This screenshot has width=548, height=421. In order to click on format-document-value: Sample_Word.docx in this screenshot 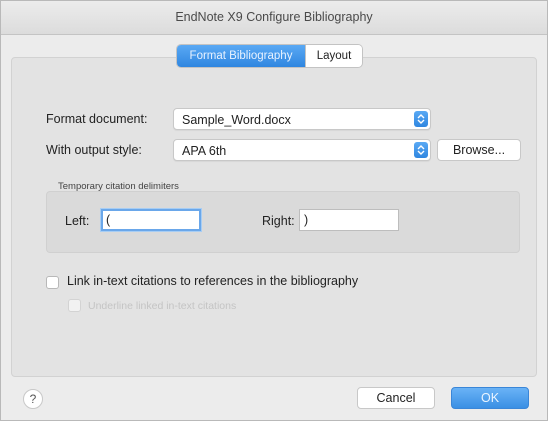, I will do `click(236, 120)`.